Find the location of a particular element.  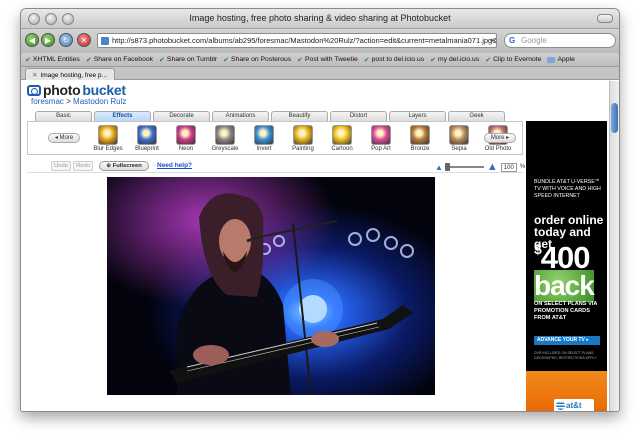

effect-cartoon: Cartoon is located at coordinates (342, 138).